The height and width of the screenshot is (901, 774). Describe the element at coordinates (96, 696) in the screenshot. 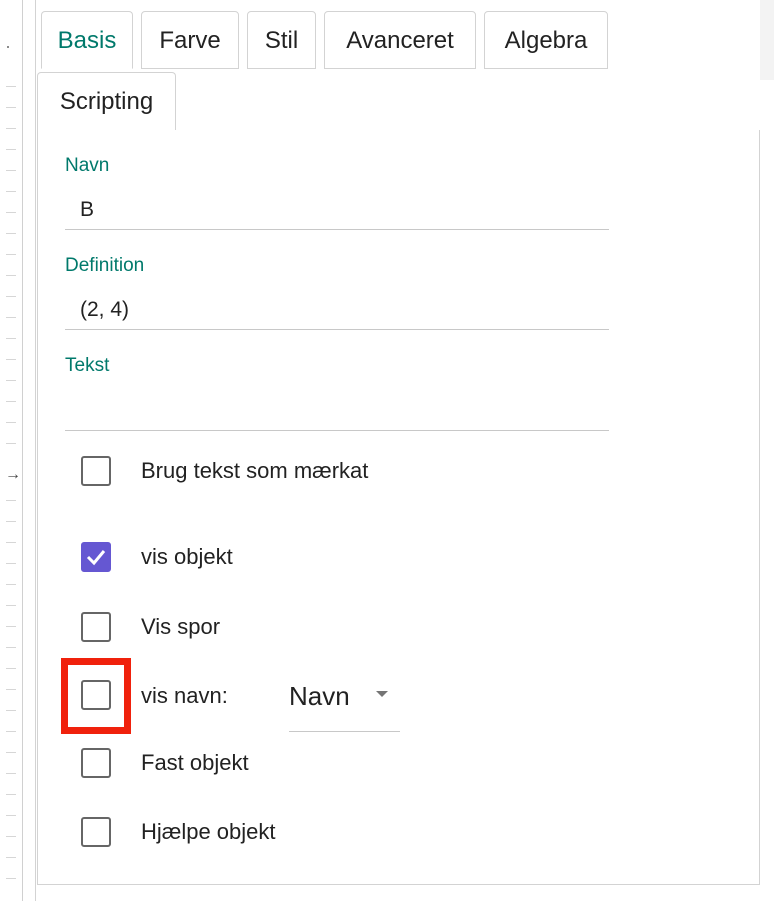

I see `highlight-box` at that location.